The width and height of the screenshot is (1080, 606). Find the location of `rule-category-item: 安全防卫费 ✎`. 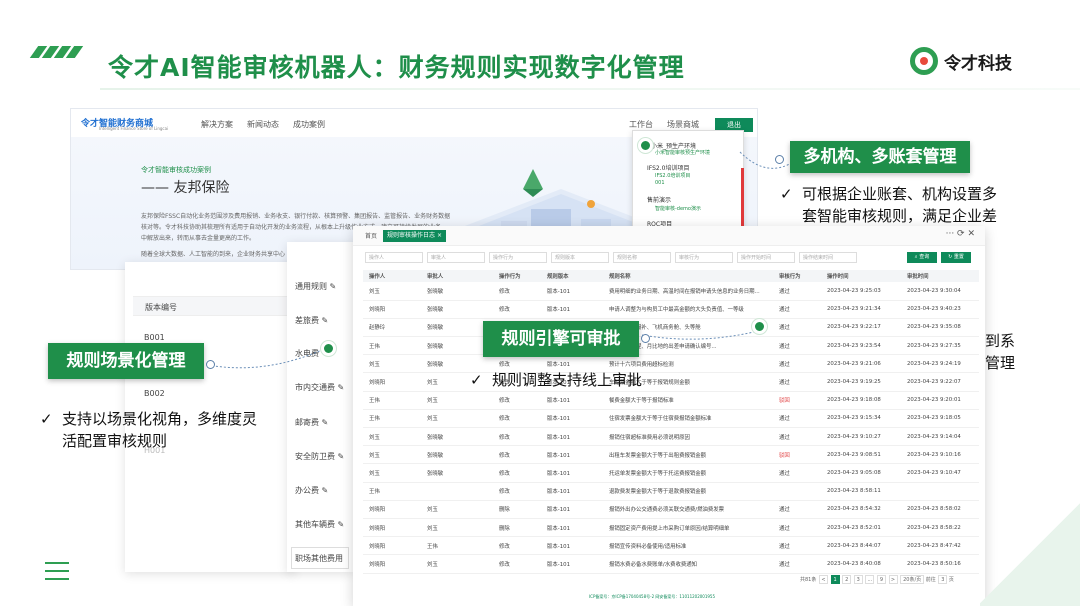

rule-category-item: 安全防卫费 ✎ is located at coordinates (324, 457).